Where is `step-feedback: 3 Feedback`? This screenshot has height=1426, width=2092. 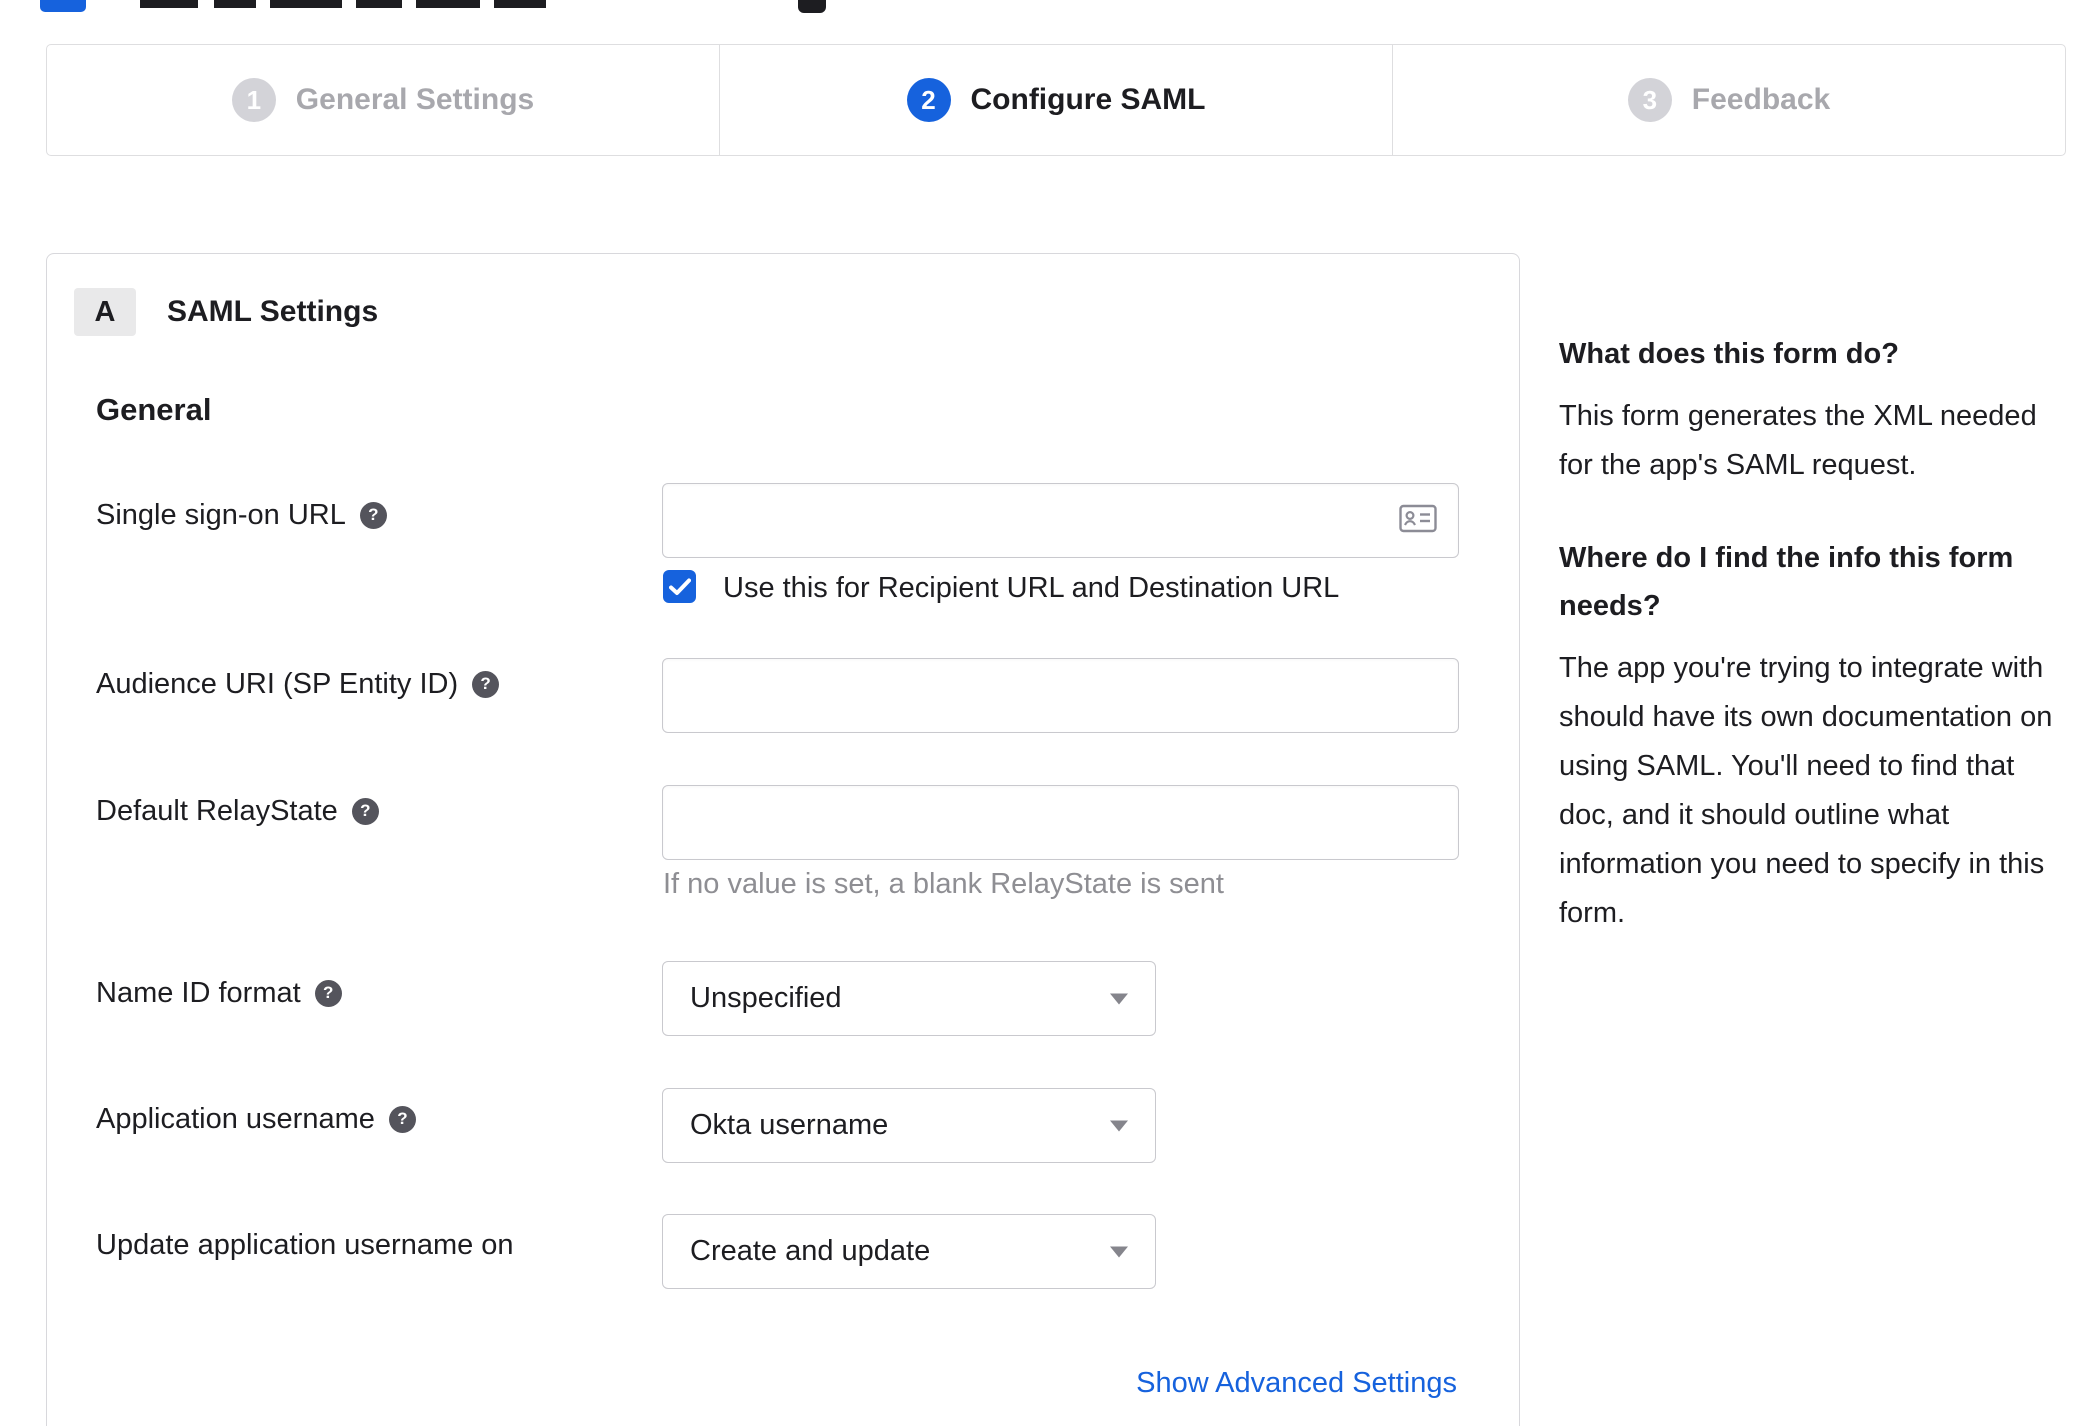
step-feedback: 3 Feedback is located at coordinates (1728, 100).